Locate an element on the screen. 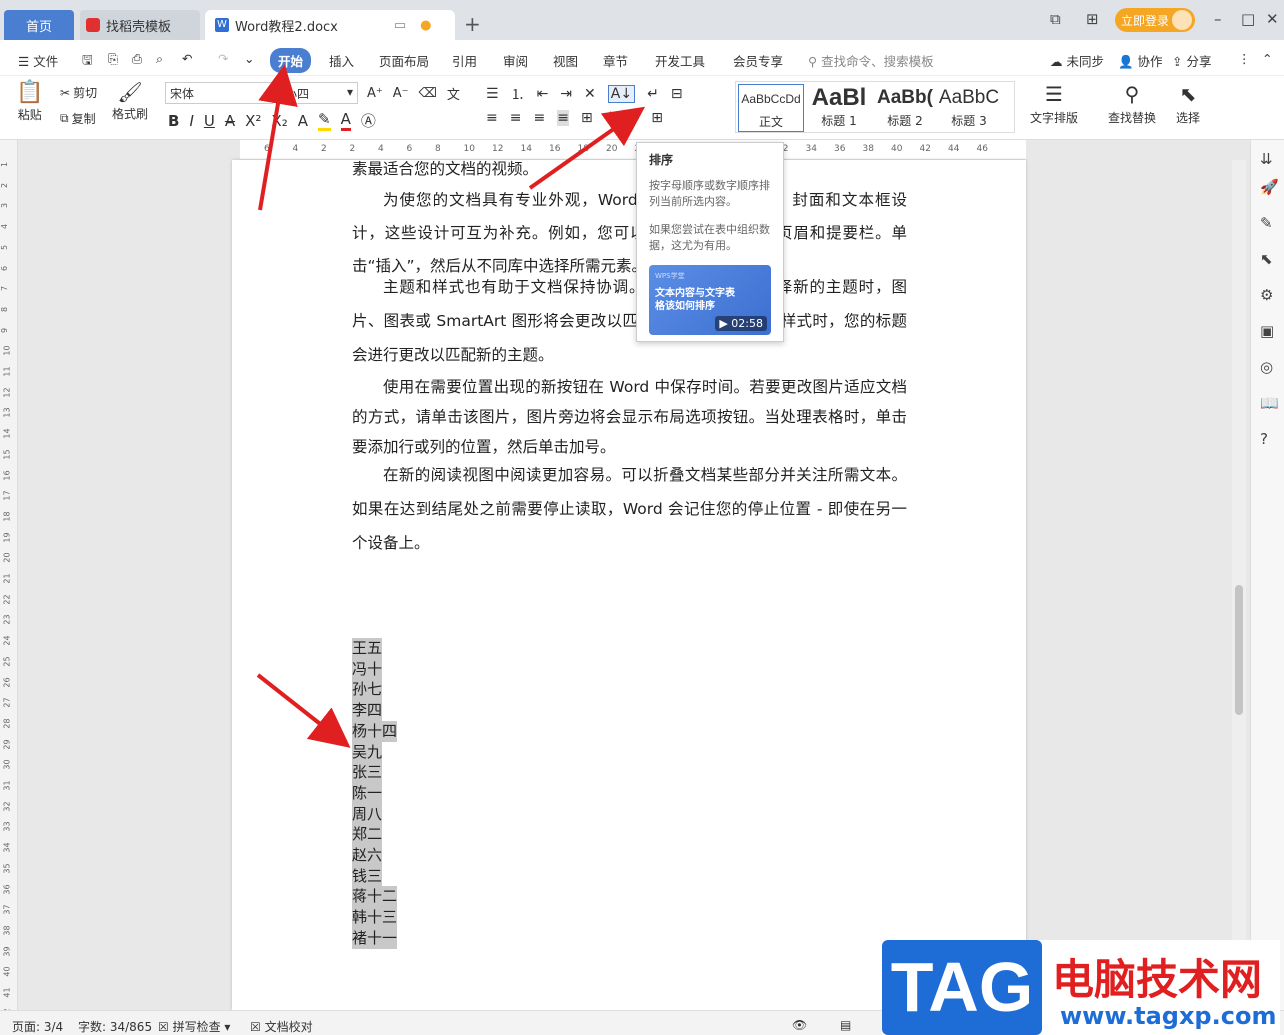  grow-font-icon: A⁺ is located at coordinates (375, 93).